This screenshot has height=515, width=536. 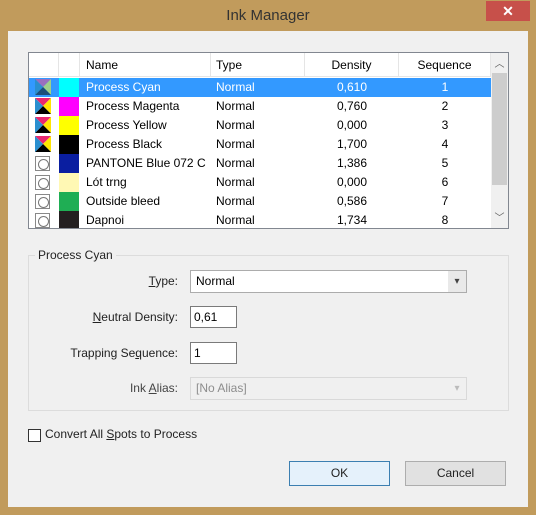 I want to click on table-row: PANTONE Blue 072 C Normal 1,386 5, so click(x=260, y=163).